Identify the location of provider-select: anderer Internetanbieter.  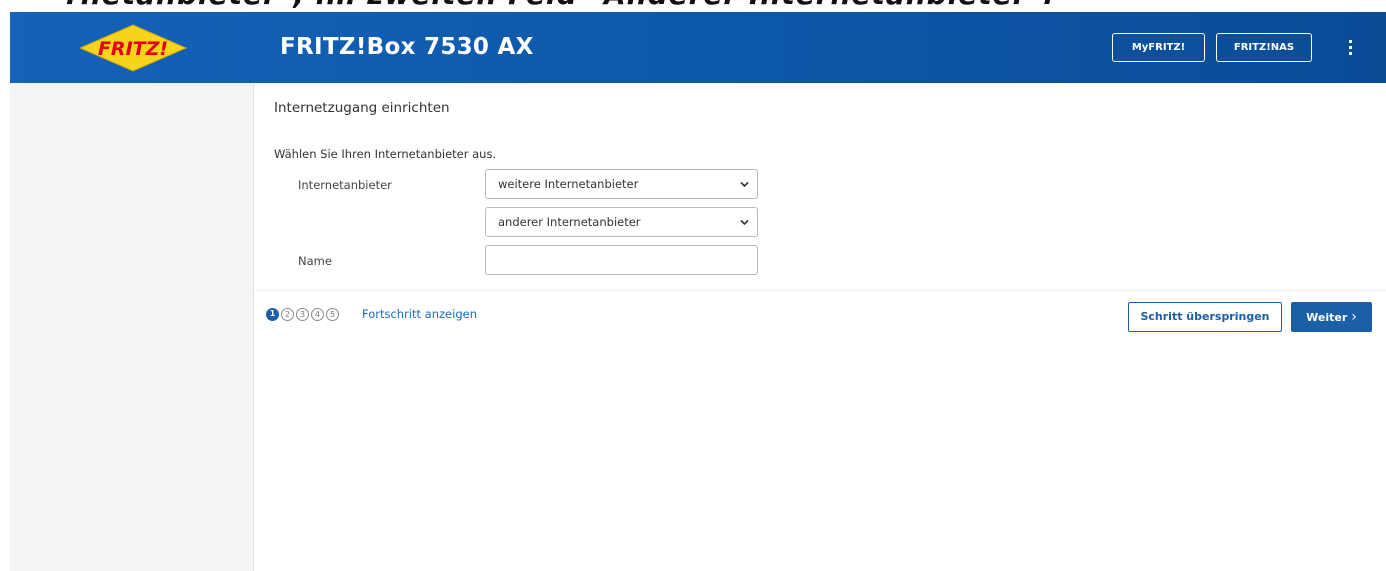
(621, 222).